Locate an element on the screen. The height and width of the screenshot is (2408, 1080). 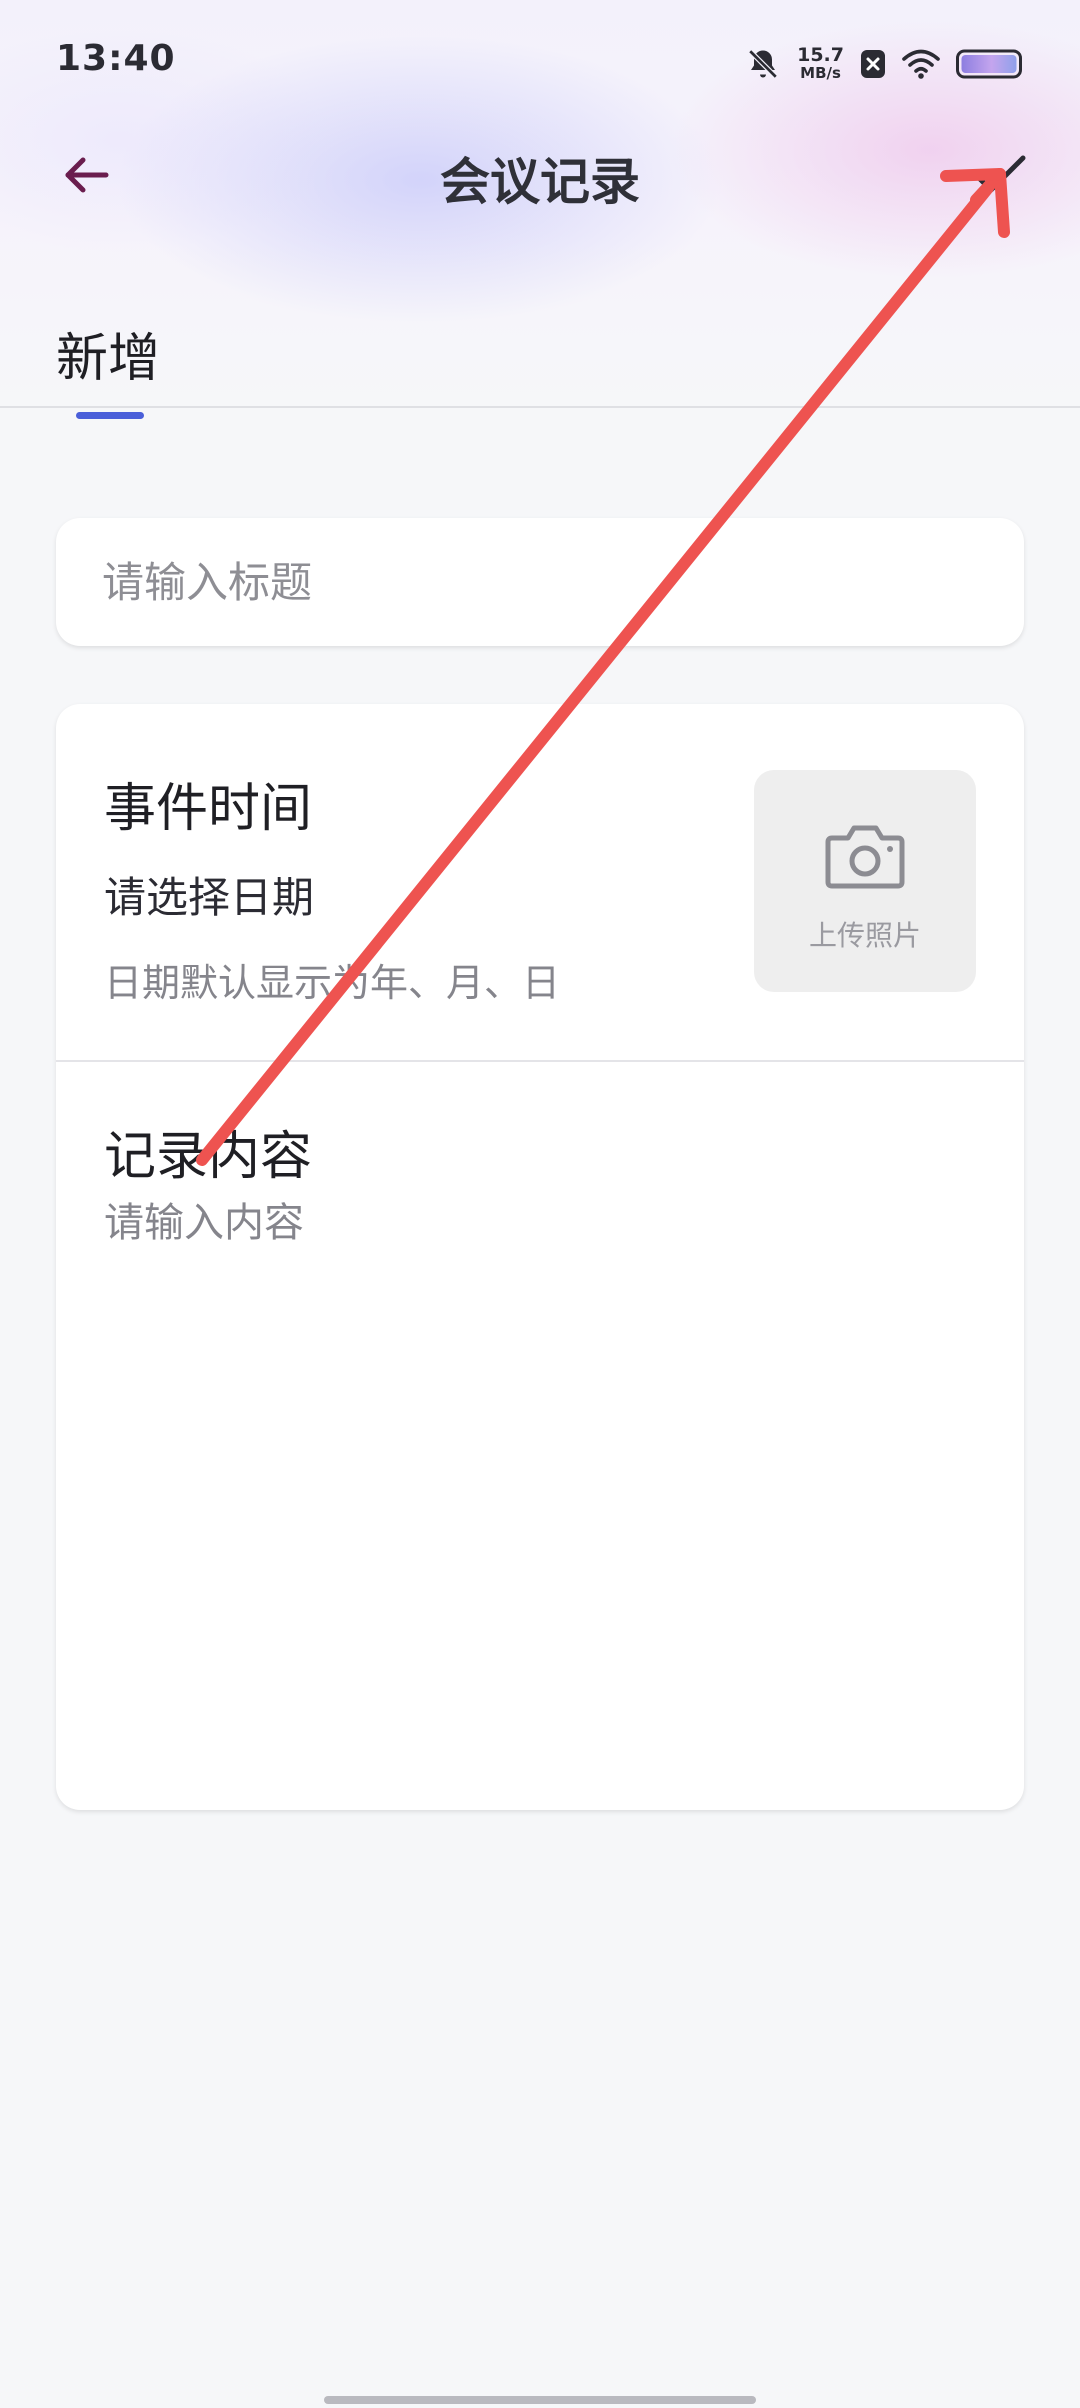
upload-photo-label: 上传照片 is located at coordinates (864, 935).